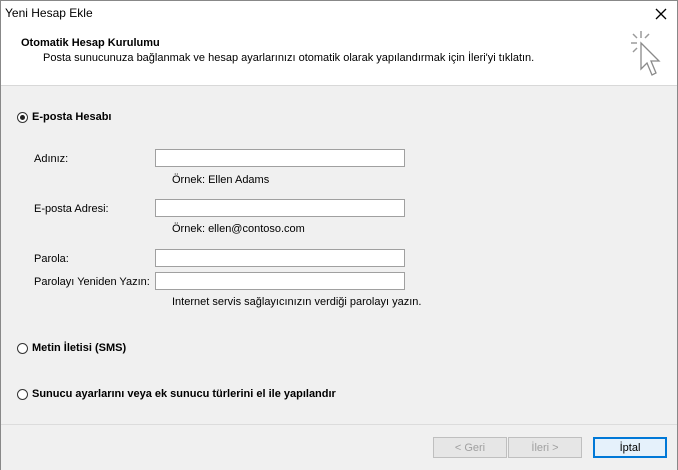 The image size is (678, 470). What do you see at coordinates (51, 159) in the screenshot?
I see `name-label: Adınız:` at bounding box center [51, 159].